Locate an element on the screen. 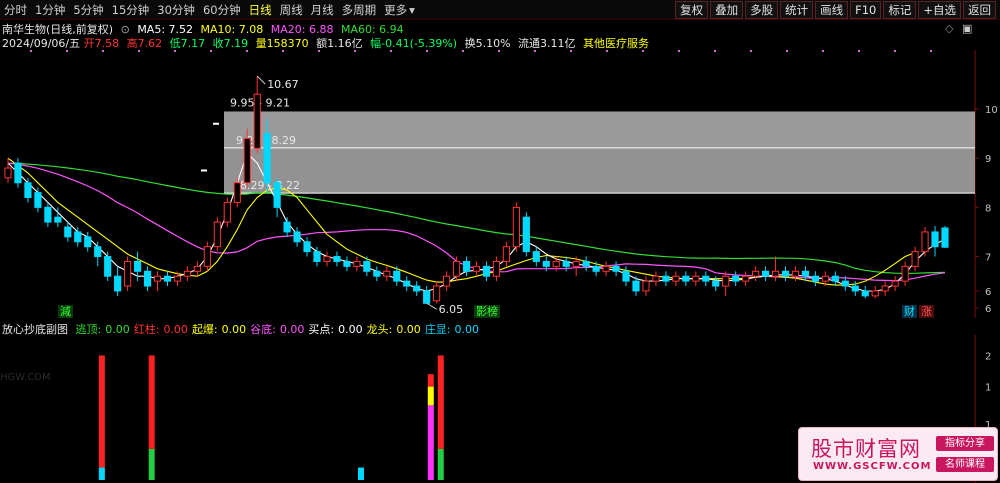 This screenshot has height=483, width=1000. period-tab-10: 更多 is located at coordinates (395, 10).